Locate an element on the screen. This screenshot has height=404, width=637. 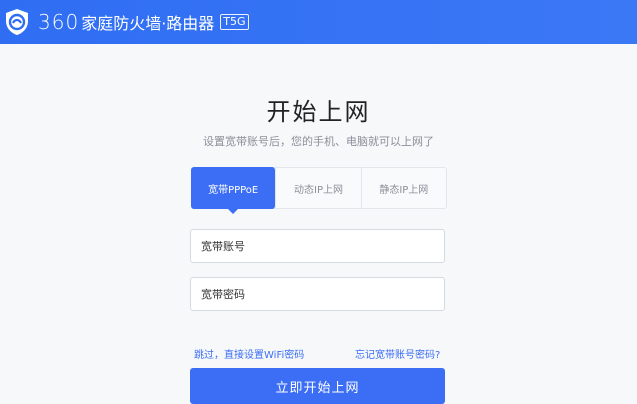
brand-number: 360 is located at coordinates (59, 22).